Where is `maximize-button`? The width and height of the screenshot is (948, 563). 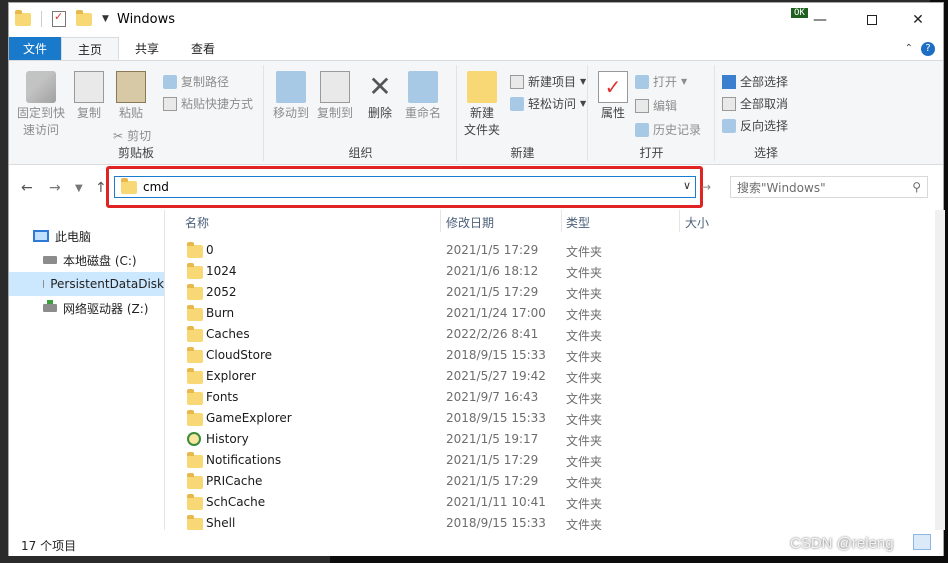 maximize-button is located at coordinates (872, 20).